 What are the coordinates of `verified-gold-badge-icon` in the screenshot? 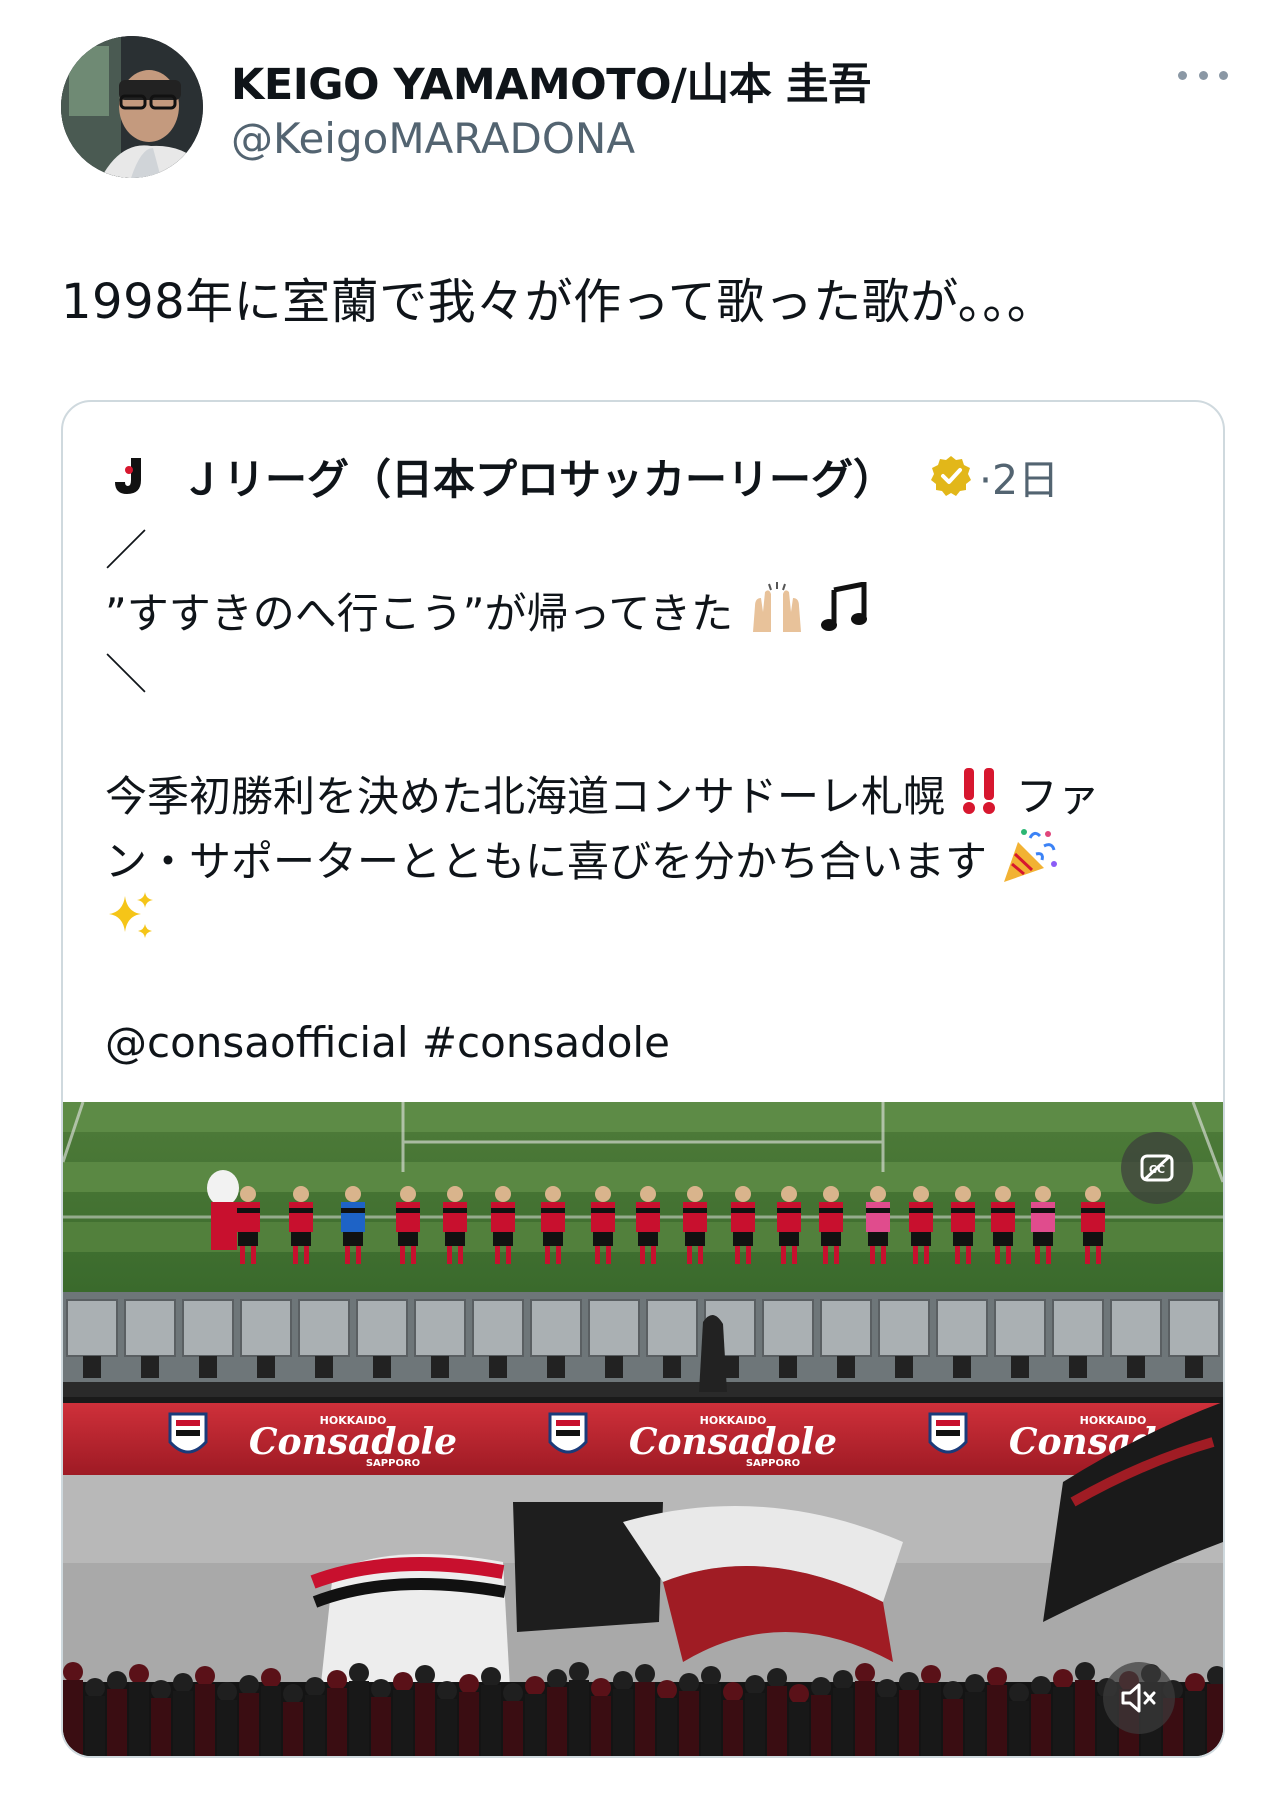 It's located at (951, 476).